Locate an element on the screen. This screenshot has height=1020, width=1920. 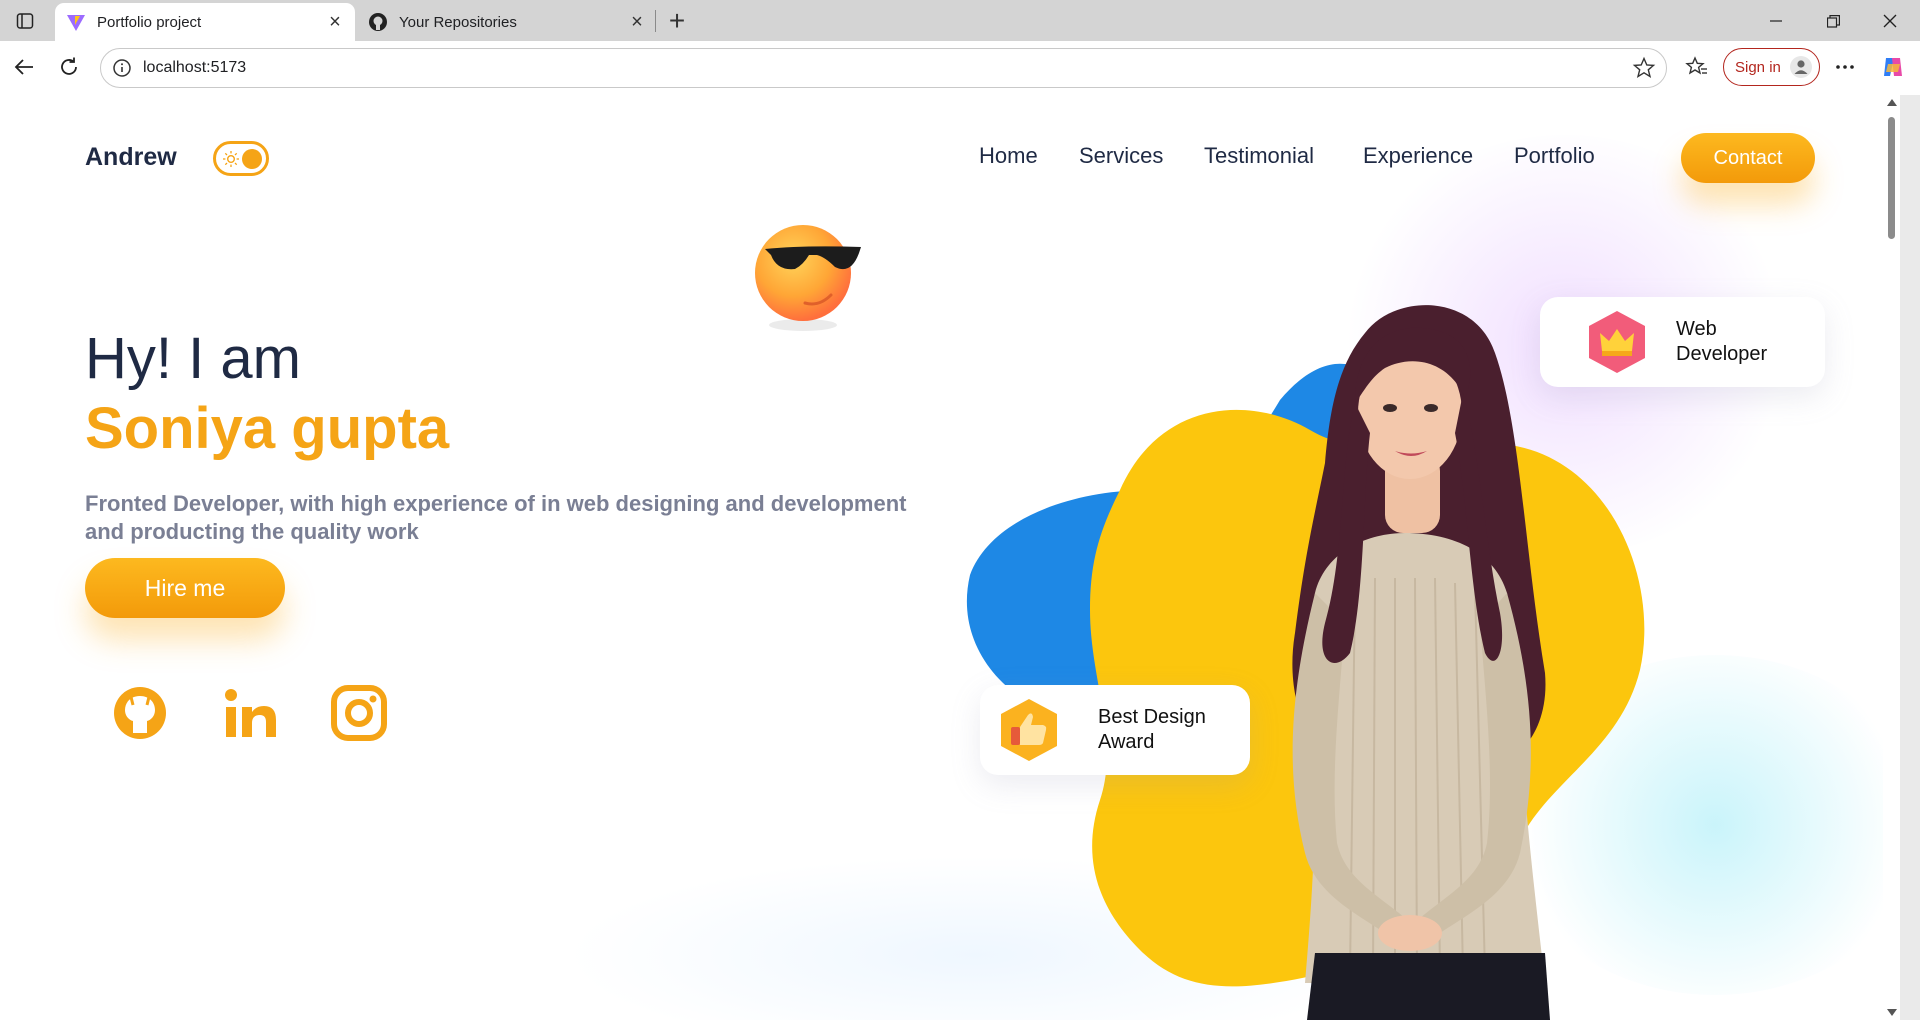
contact-button: Contact is located at coordinates (1748, 158).